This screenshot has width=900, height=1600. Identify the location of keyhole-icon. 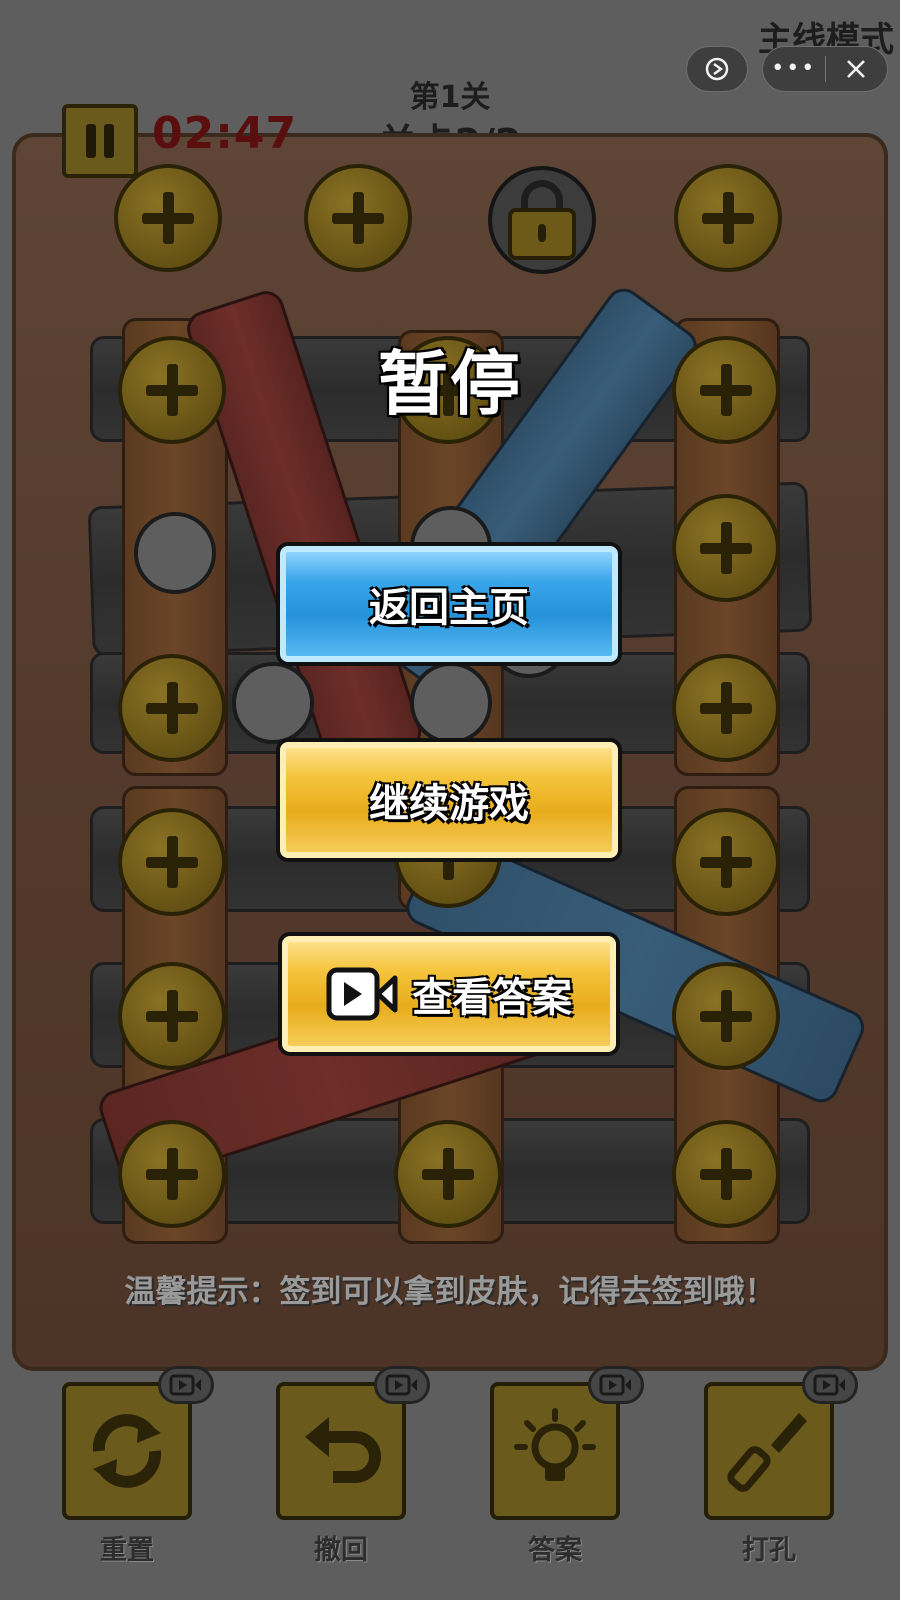
(542, 233).